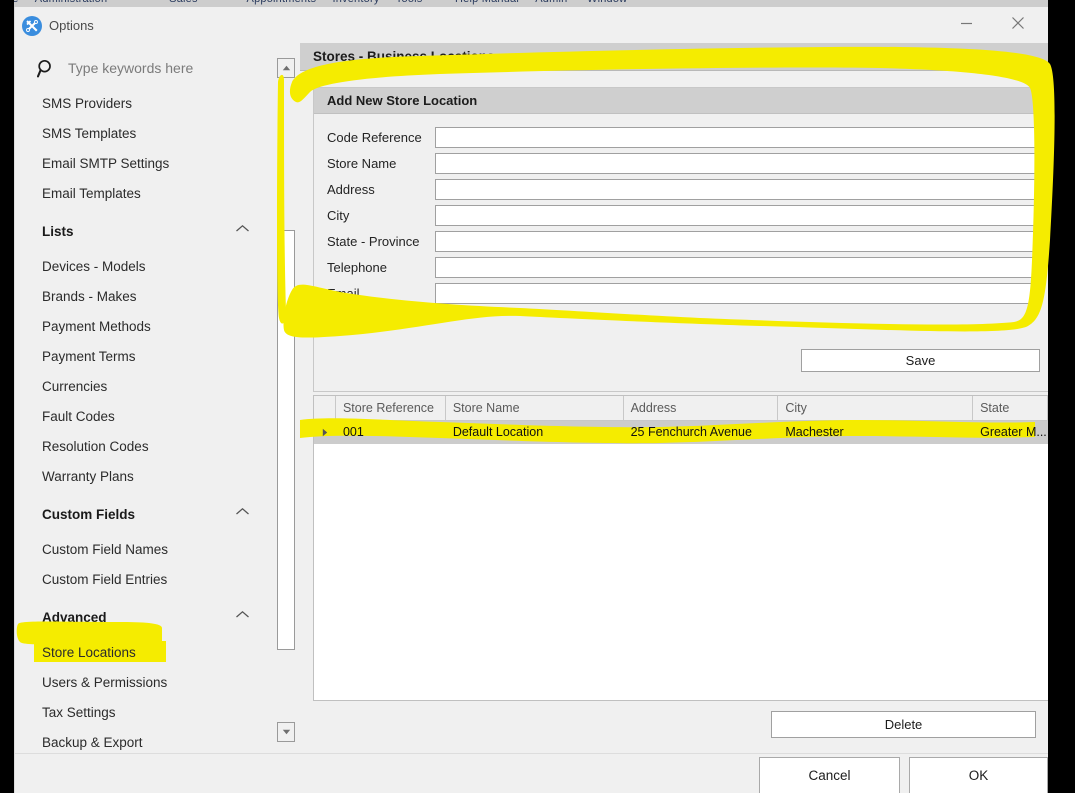 This screenshot has width=1075, height=793. I want to click on grid-header-store-reference: Store Reference, so click(391, 408).